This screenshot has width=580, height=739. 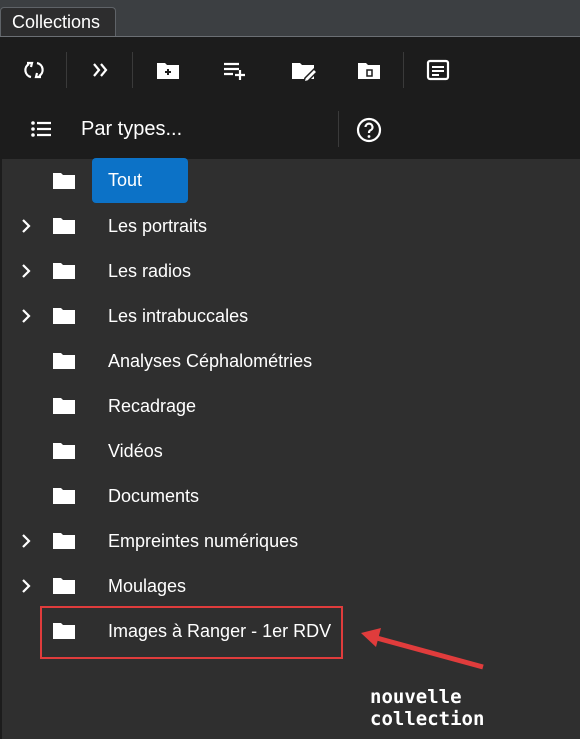 I want to click on tab-bar: Collections, so click(x=290, y=18).